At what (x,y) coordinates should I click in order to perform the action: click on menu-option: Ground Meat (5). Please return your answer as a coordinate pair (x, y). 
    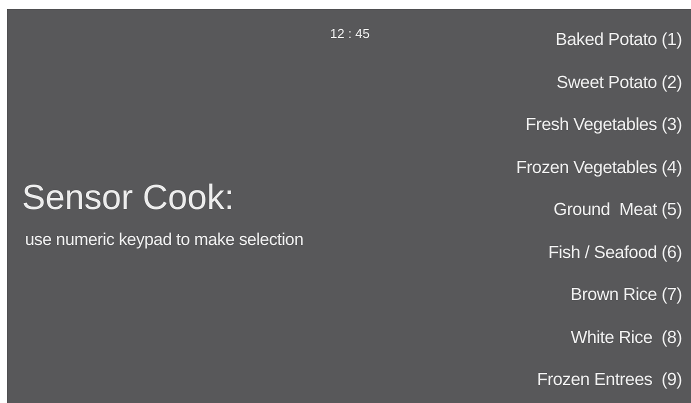
    Looking at the image, I should click on (618, 209).